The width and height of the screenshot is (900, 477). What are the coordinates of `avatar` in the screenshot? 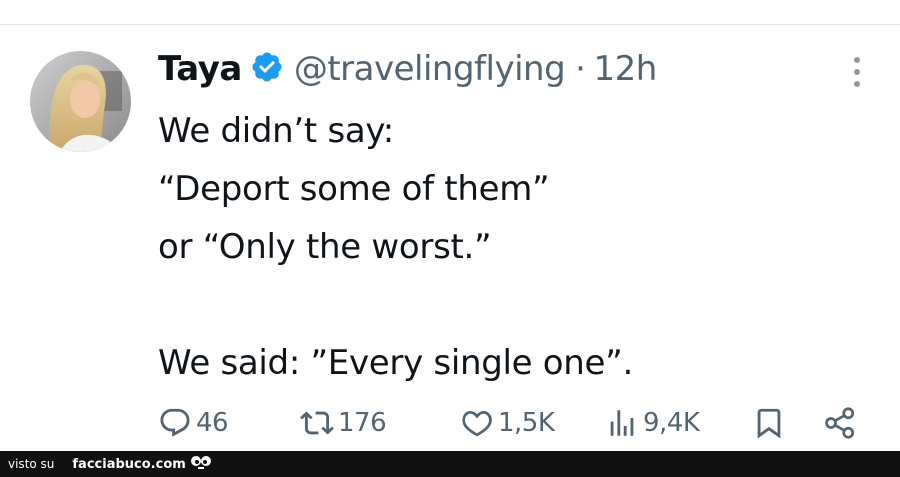 It's located at (80, 101).